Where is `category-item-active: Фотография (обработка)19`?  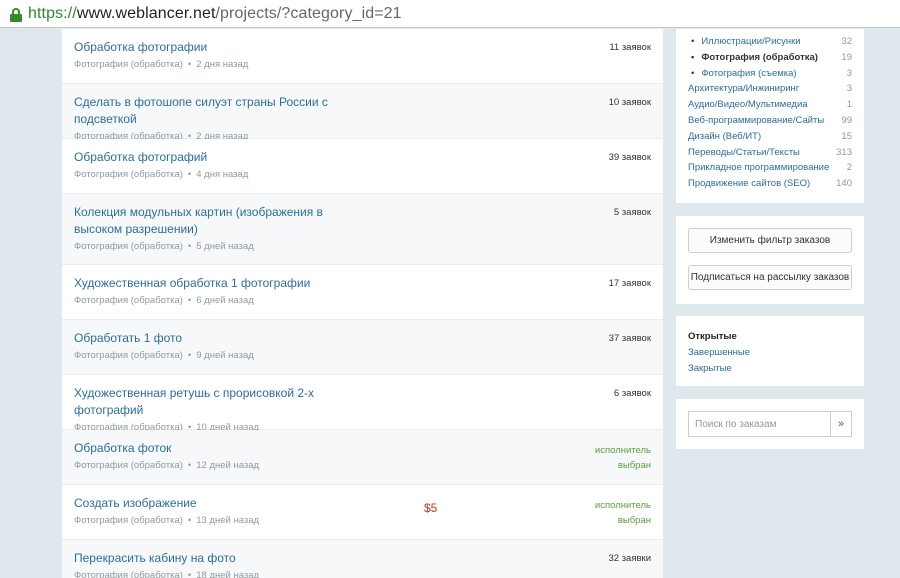 category-item-active: Фотография (обработка)19 is located at coordinates (770, 58).